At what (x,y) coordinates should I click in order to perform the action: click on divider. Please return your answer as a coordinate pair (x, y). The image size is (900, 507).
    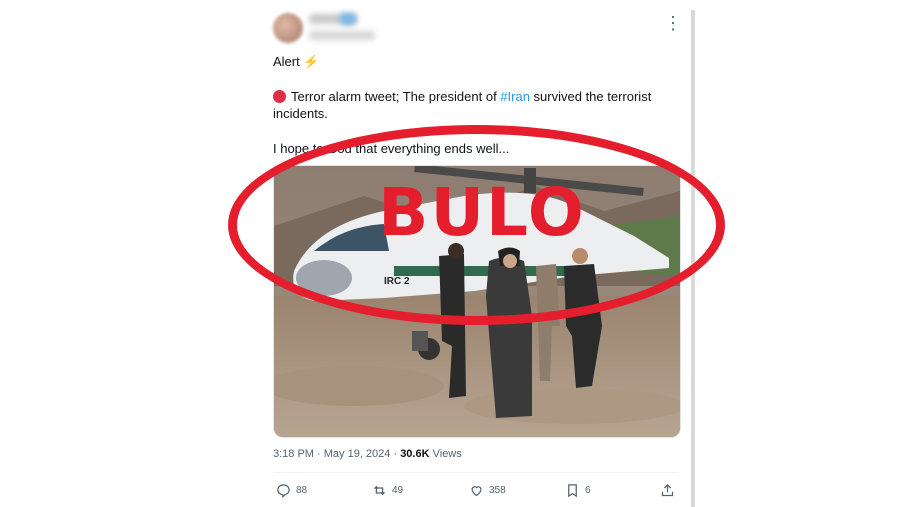
    Looking at the image, I should click on (476, 472).